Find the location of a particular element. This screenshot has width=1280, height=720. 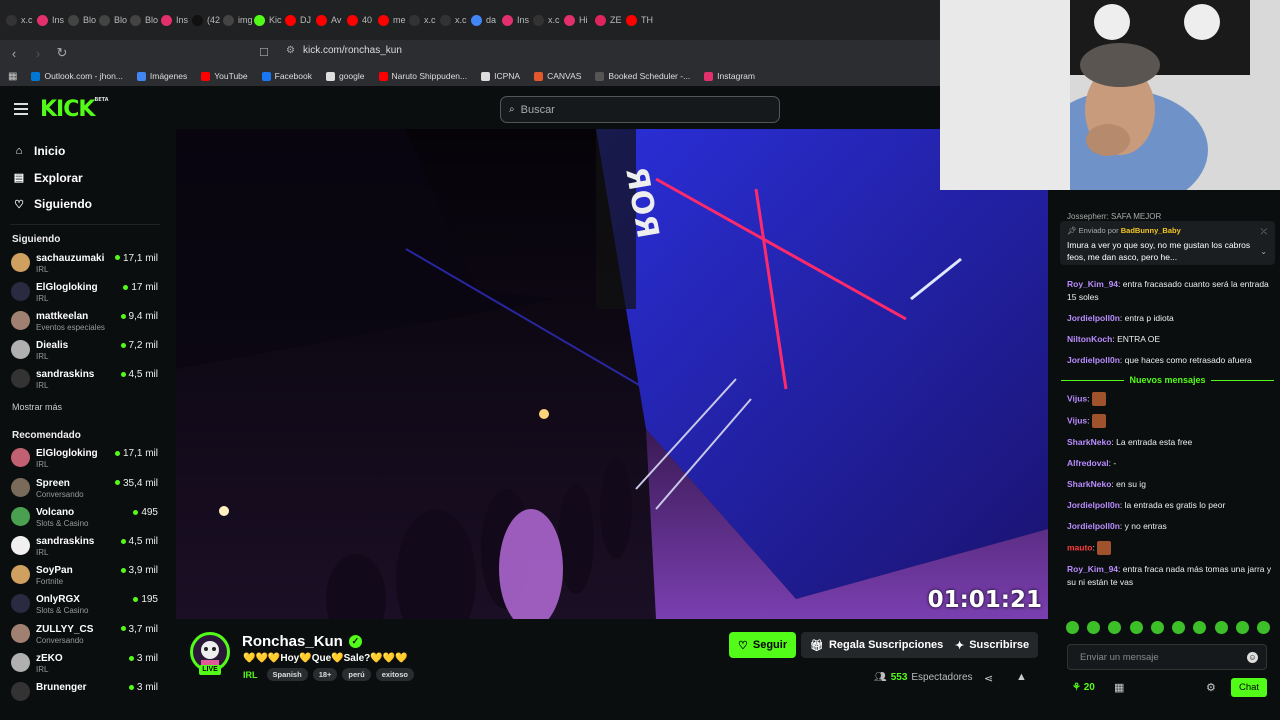

emoji-icon: ☺ is located at coordinates (1252, 657).